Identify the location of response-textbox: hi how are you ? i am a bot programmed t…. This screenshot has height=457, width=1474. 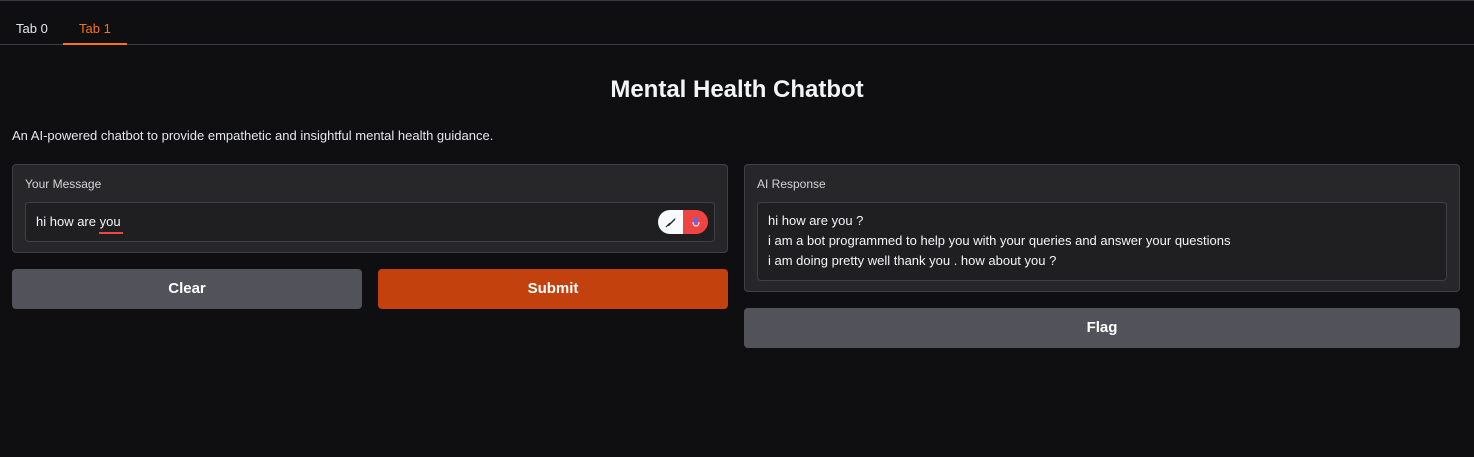
(1102, 241).